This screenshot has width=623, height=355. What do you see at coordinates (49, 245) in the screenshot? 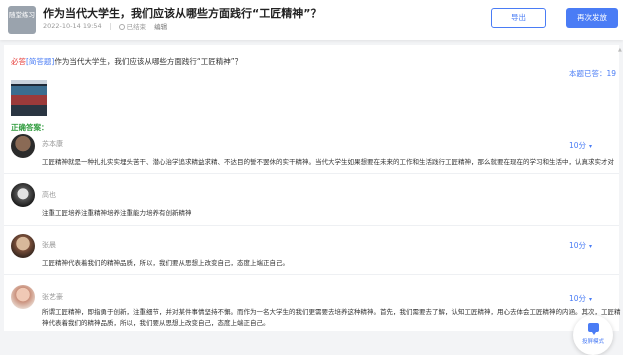
I see `student-name: 张晨` at bounding box center [49, 245].